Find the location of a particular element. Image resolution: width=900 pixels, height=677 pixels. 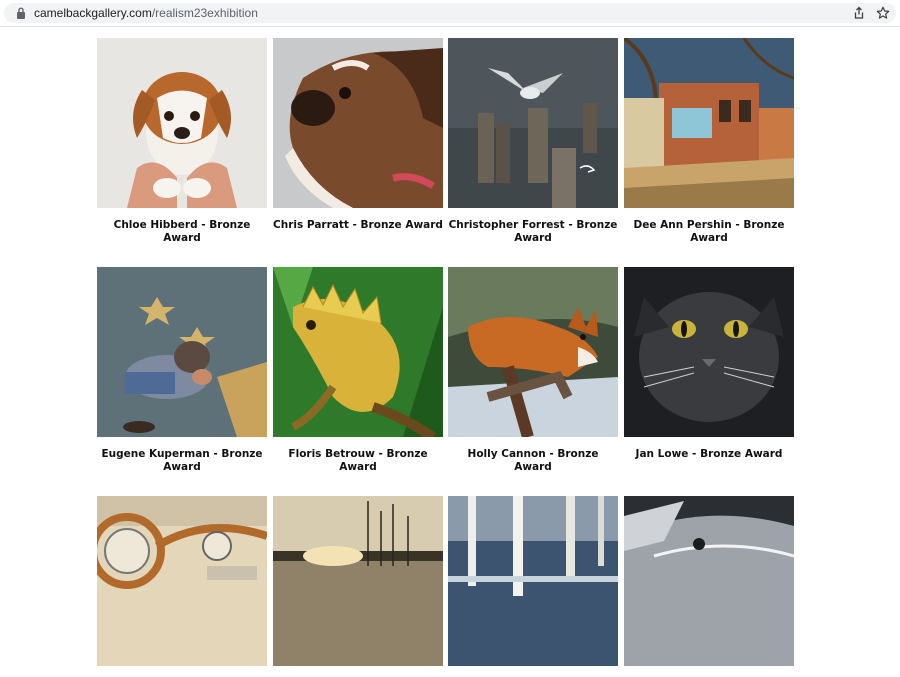

gallery-item: Jan Lowe - Bronze Award is located at coordinates (709, 364).